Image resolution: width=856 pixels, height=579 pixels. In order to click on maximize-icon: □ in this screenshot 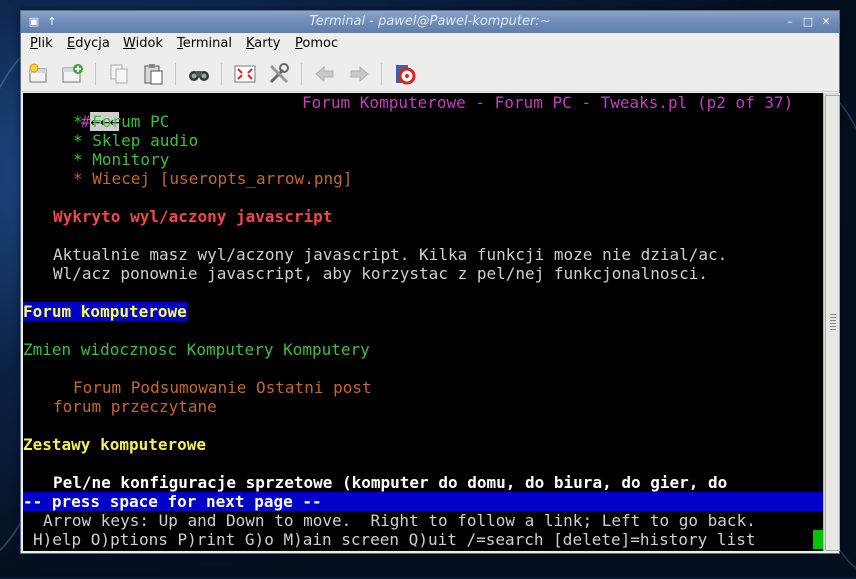, I will do `click(808, 22)`.